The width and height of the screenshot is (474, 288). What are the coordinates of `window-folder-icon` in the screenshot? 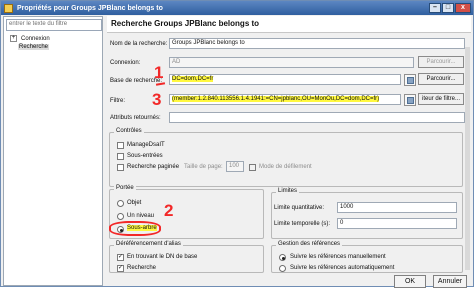 It's located at (8, 8).